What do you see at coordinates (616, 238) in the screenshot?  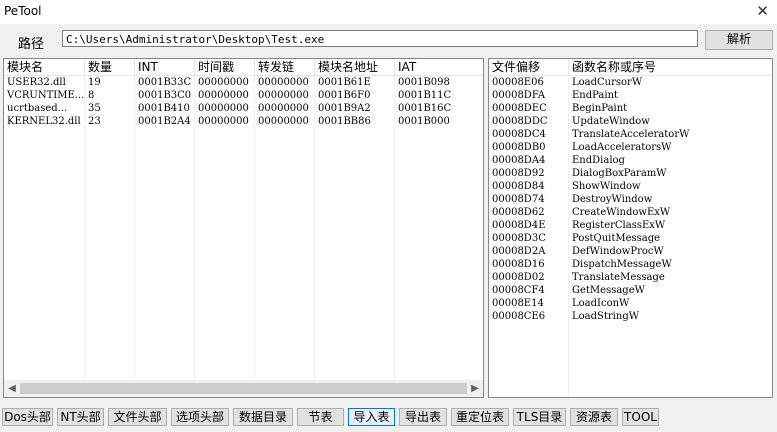 I see `table-cell: PostQuitMessage` at bounding box center [616, 238].